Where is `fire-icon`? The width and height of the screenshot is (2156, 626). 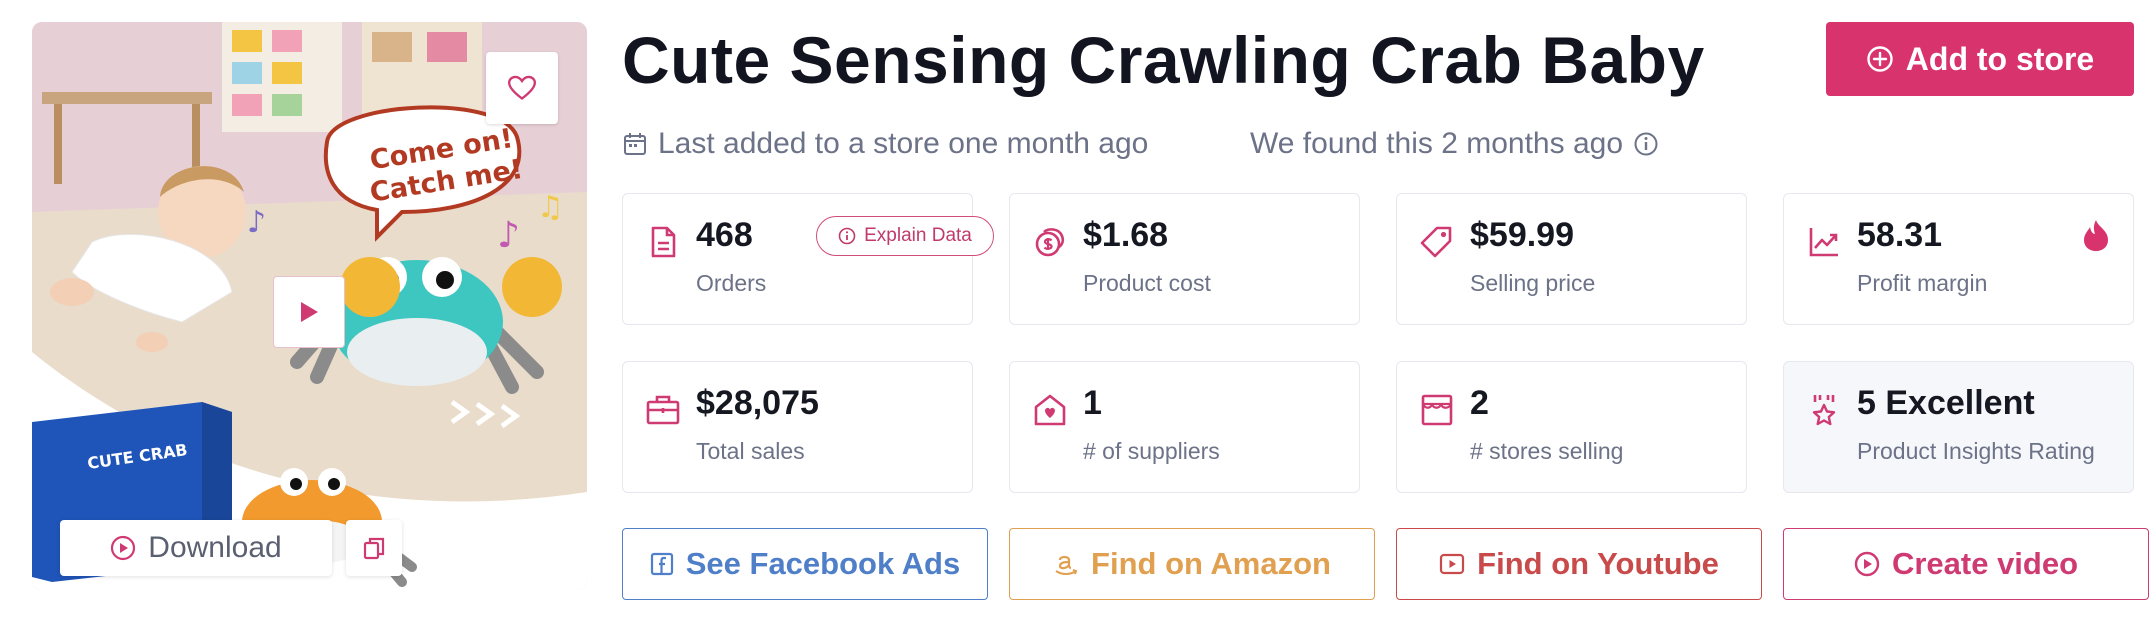
fire-icon is located at coordinates (2096, 235).